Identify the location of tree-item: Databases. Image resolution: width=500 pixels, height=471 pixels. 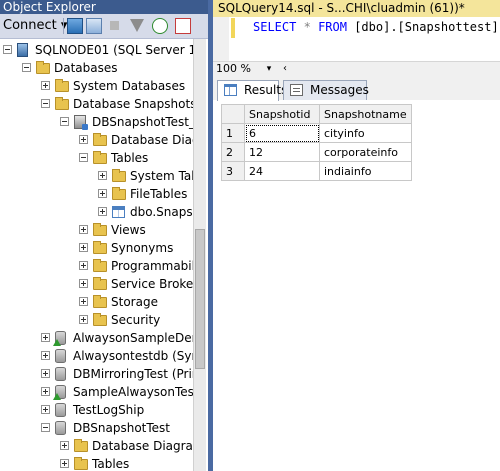
(96, 68).